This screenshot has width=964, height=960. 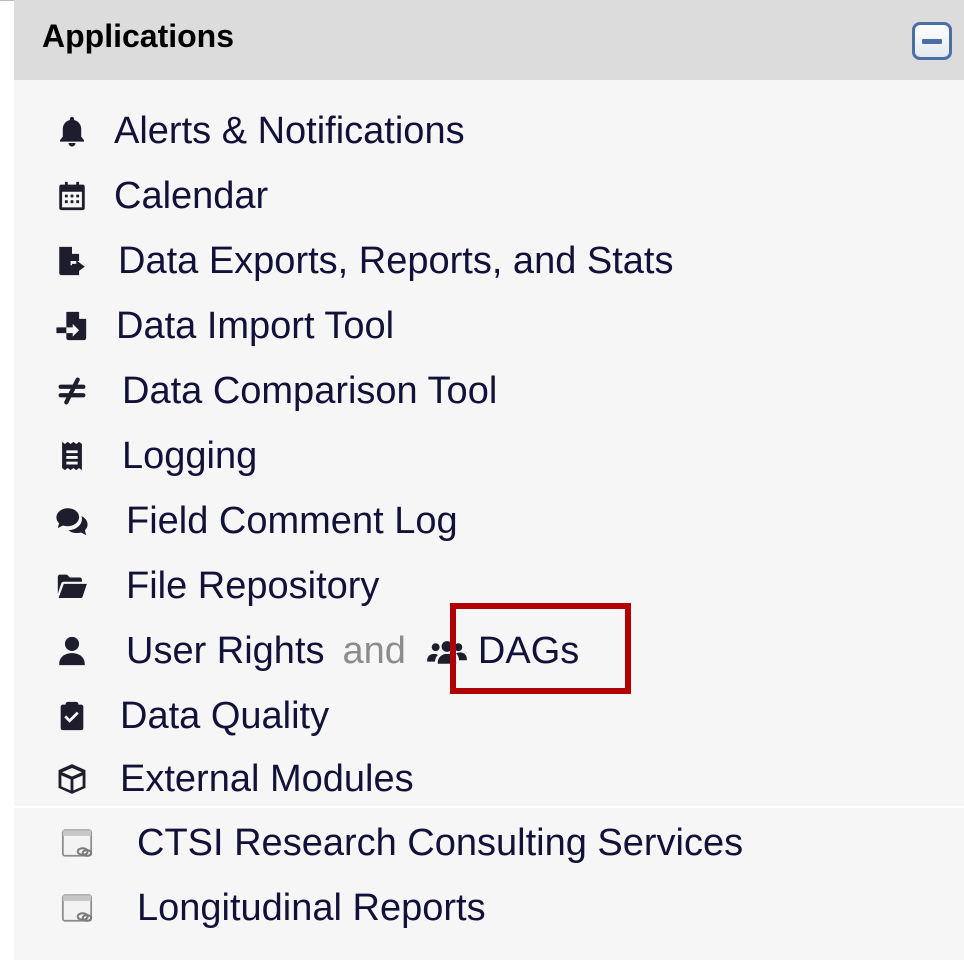 I want to click on bell-icon, so click(x=72, y=131).